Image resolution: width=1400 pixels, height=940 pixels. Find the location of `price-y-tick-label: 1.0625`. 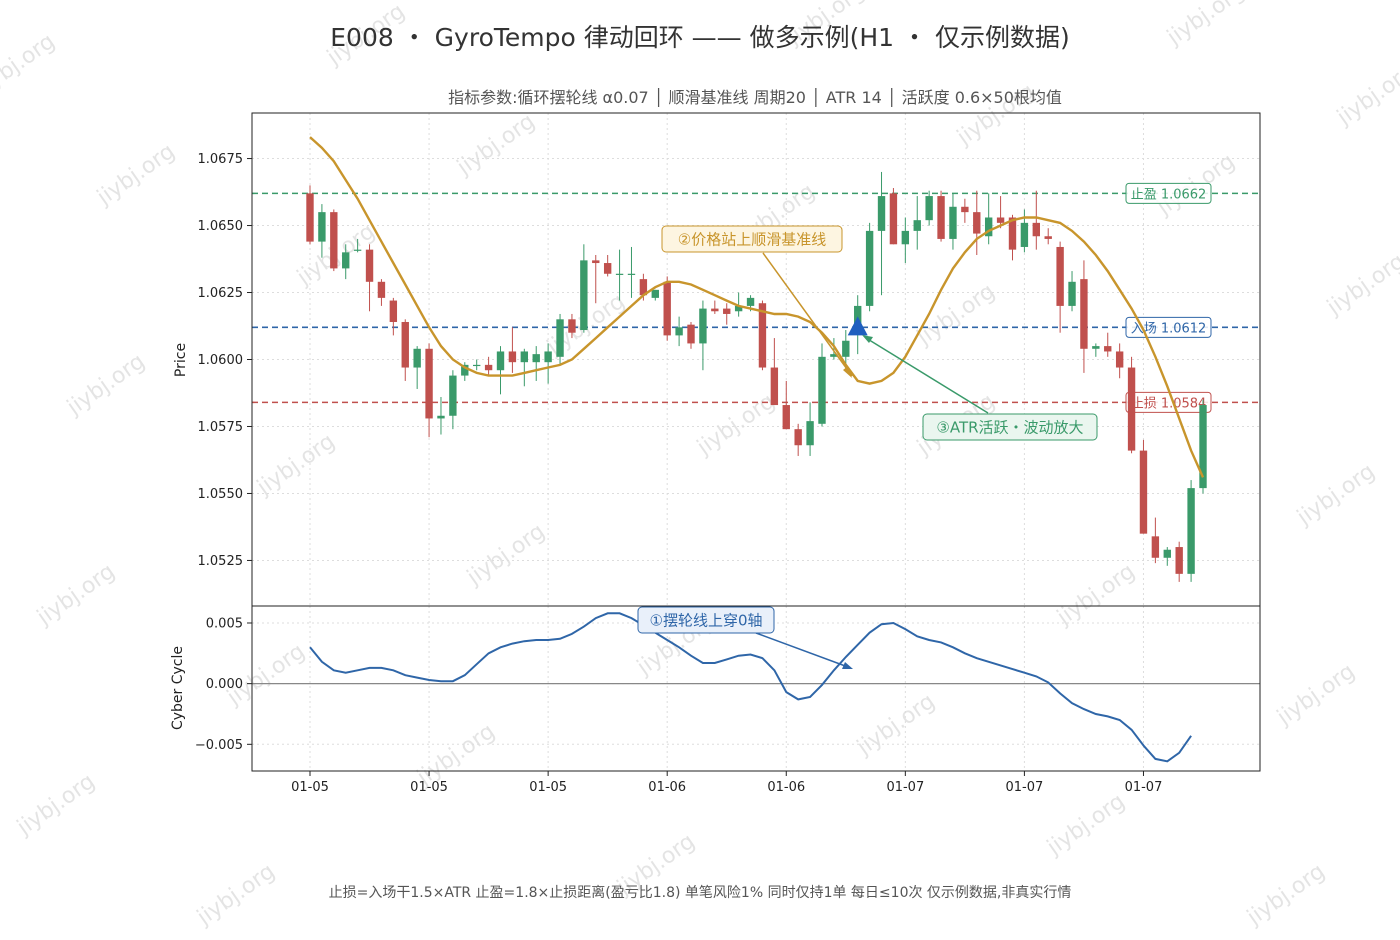

price-y-tick-label: 1.0625 is located at coordinates (221, 293).